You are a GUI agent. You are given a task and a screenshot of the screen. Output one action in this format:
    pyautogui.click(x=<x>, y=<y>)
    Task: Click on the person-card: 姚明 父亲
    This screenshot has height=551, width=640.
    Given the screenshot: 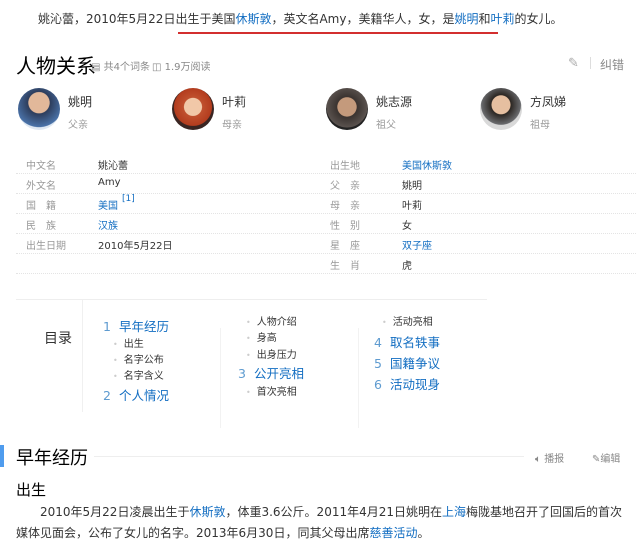 What is the action you would take?
    pyautogui.click(x=55, y=109)
    